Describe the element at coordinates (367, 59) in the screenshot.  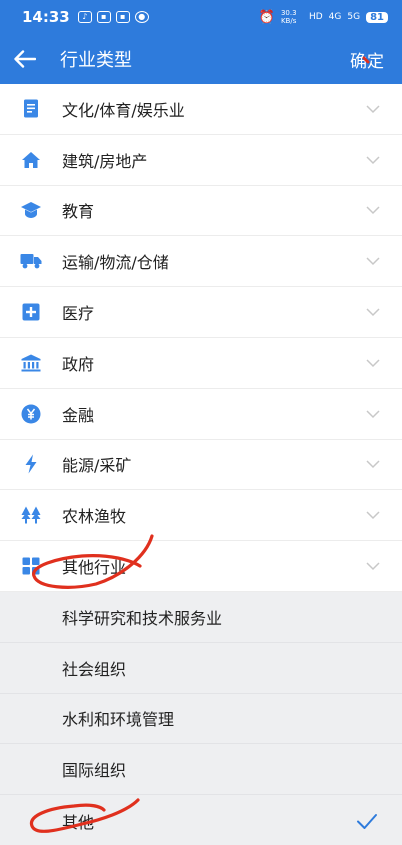
I see `confirm-button: 确定` at that location.